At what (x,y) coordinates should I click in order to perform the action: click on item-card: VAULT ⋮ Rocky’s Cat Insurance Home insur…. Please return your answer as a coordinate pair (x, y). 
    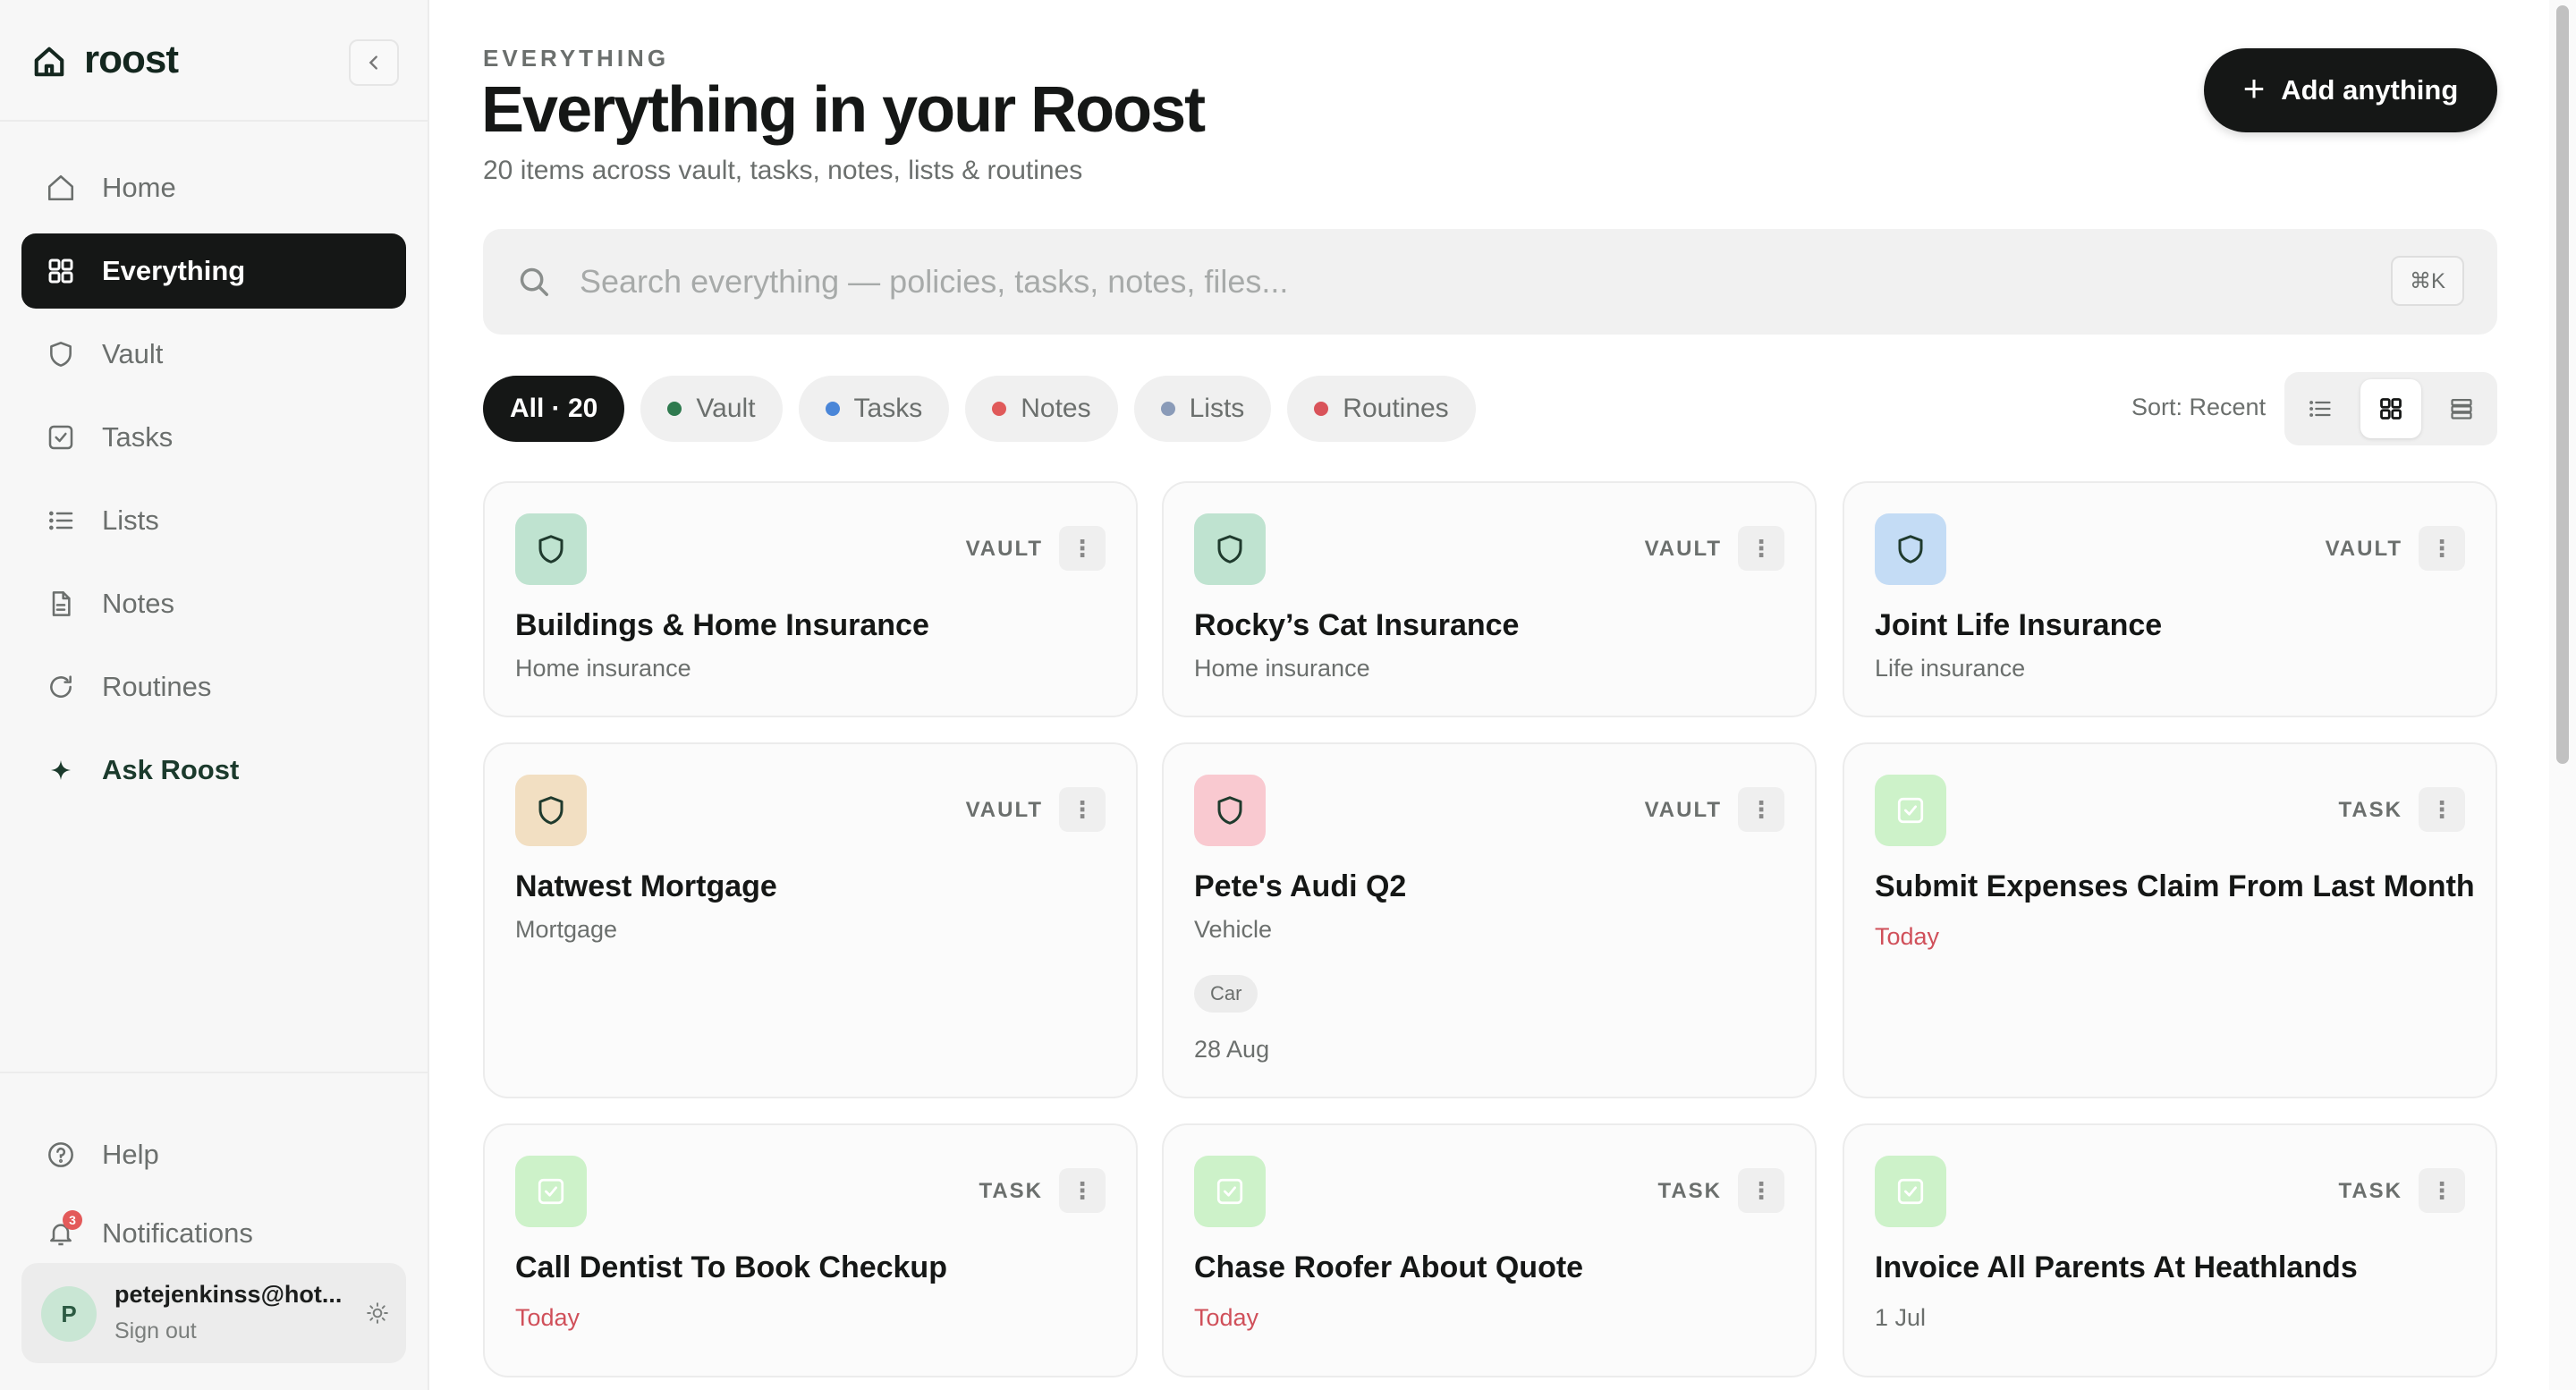
    Looking at the image, I should click on (1489, 599).